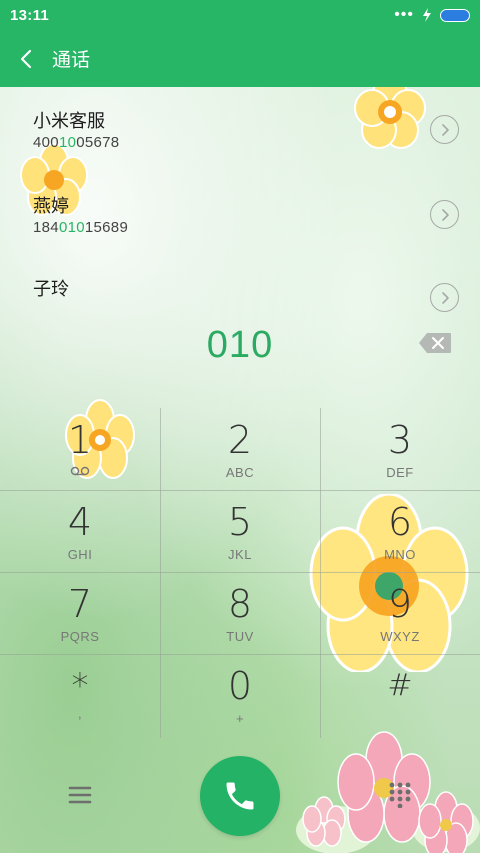 The image size is (480, 853). What do you see at coordinates (400, 554) in the screenshot?
I see `key-letters: MNO` at bounding box center [400, 554].